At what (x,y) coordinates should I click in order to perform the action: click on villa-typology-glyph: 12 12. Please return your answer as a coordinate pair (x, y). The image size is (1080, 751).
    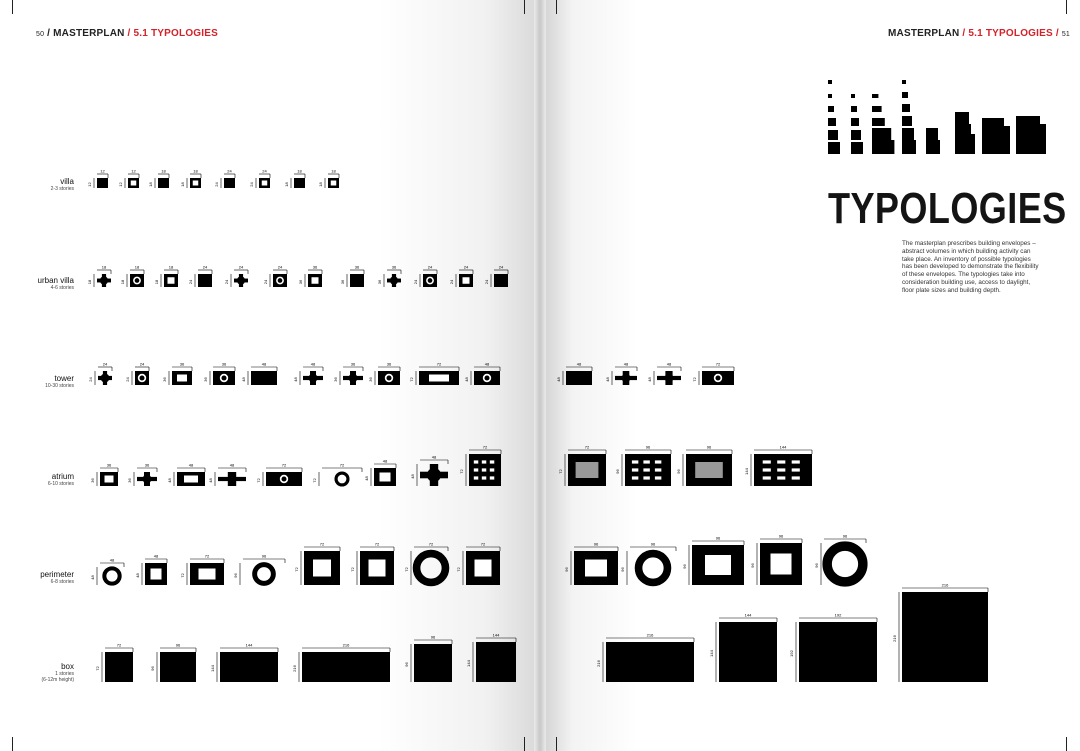
    Looking at the image, I should click on (98, 178).